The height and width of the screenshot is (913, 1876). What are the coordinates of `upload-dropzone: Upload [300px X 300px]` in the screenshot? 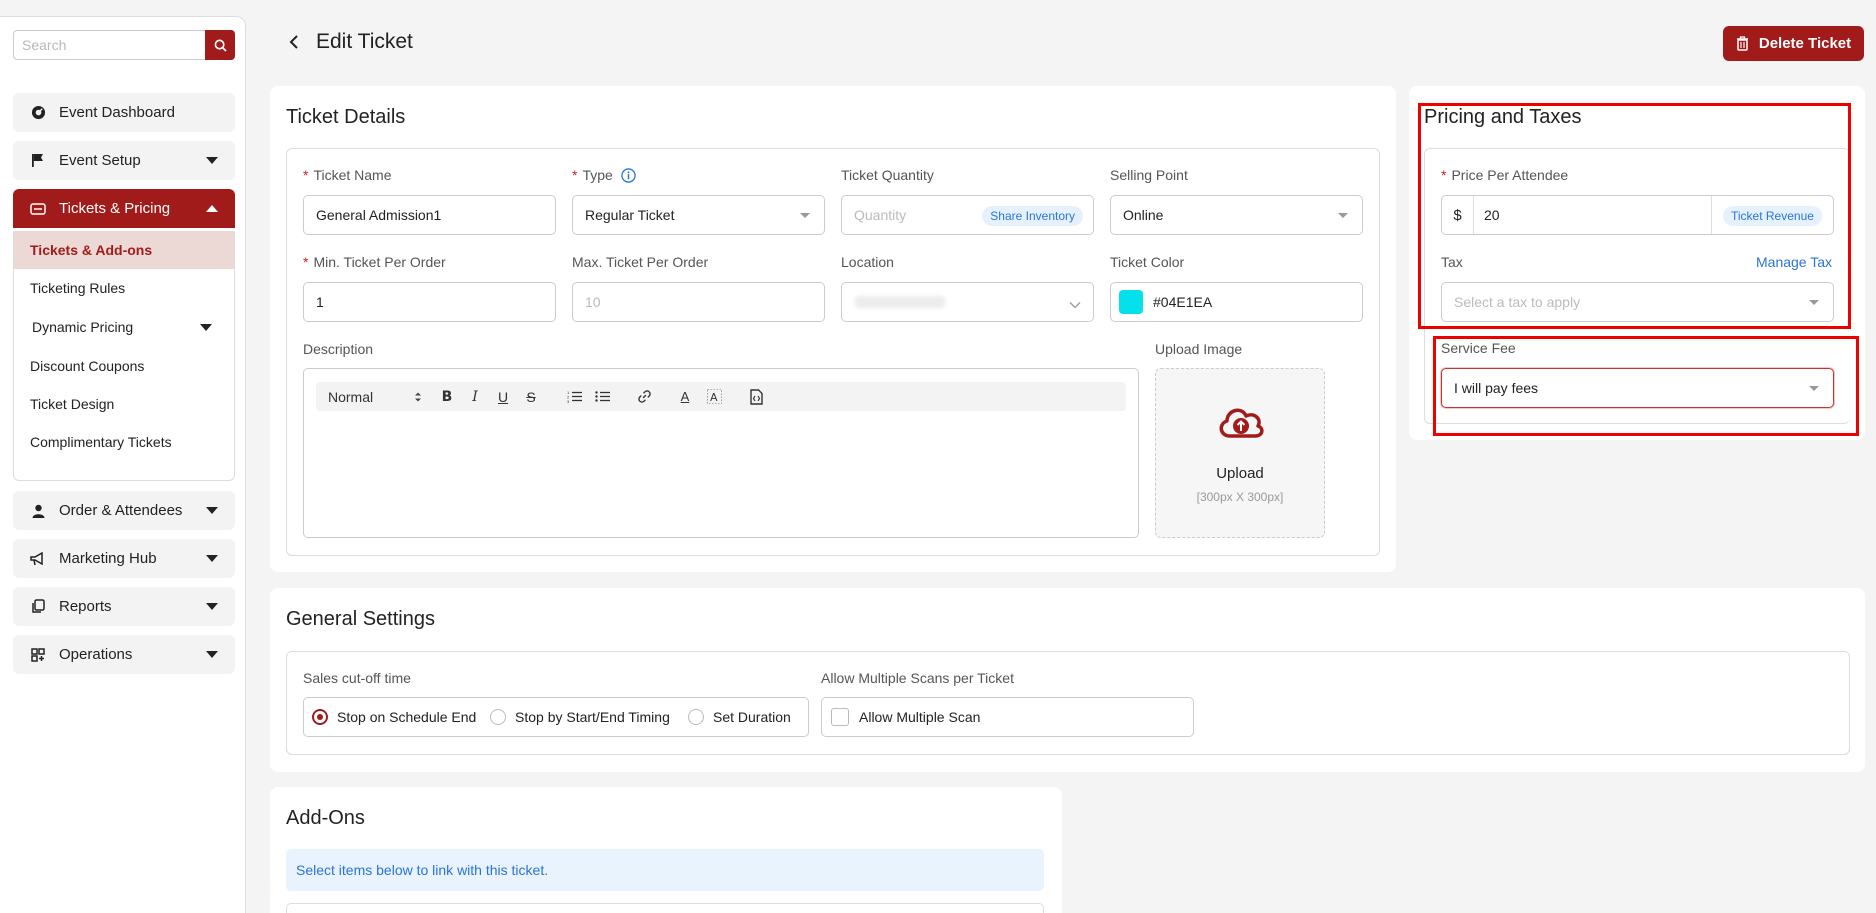 It's located at (1240, 453).